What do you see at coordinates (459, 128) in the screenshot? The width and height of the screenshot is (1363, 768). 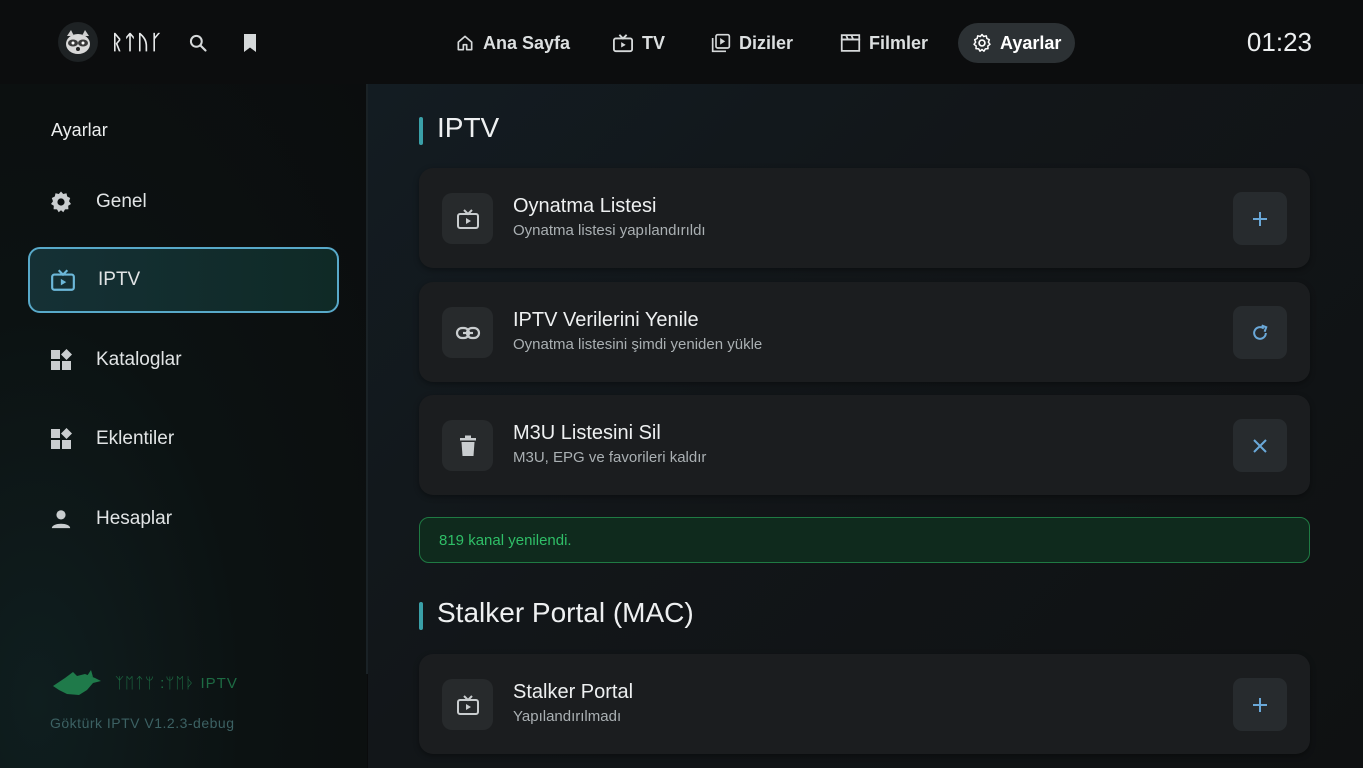 I see `section-title-iptv: IPTV` at bounding box center [459, 128].